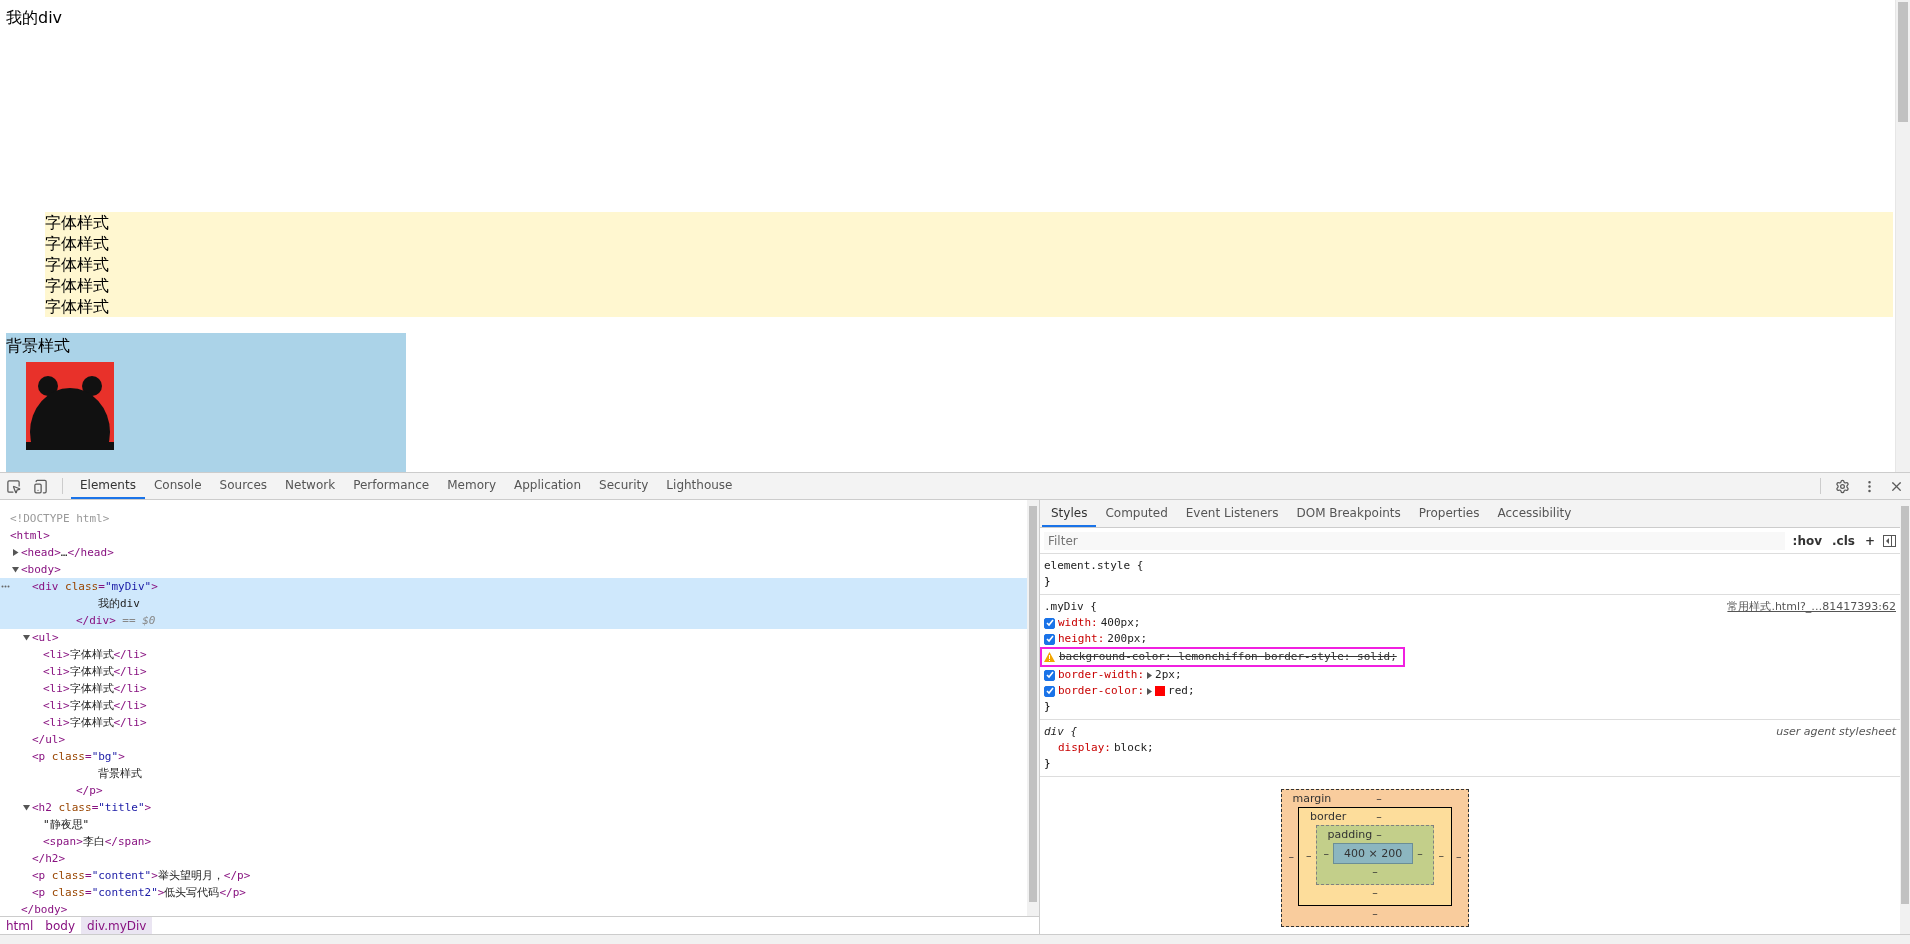  I want to click on page-heading: 我的div, so click(34, 17).